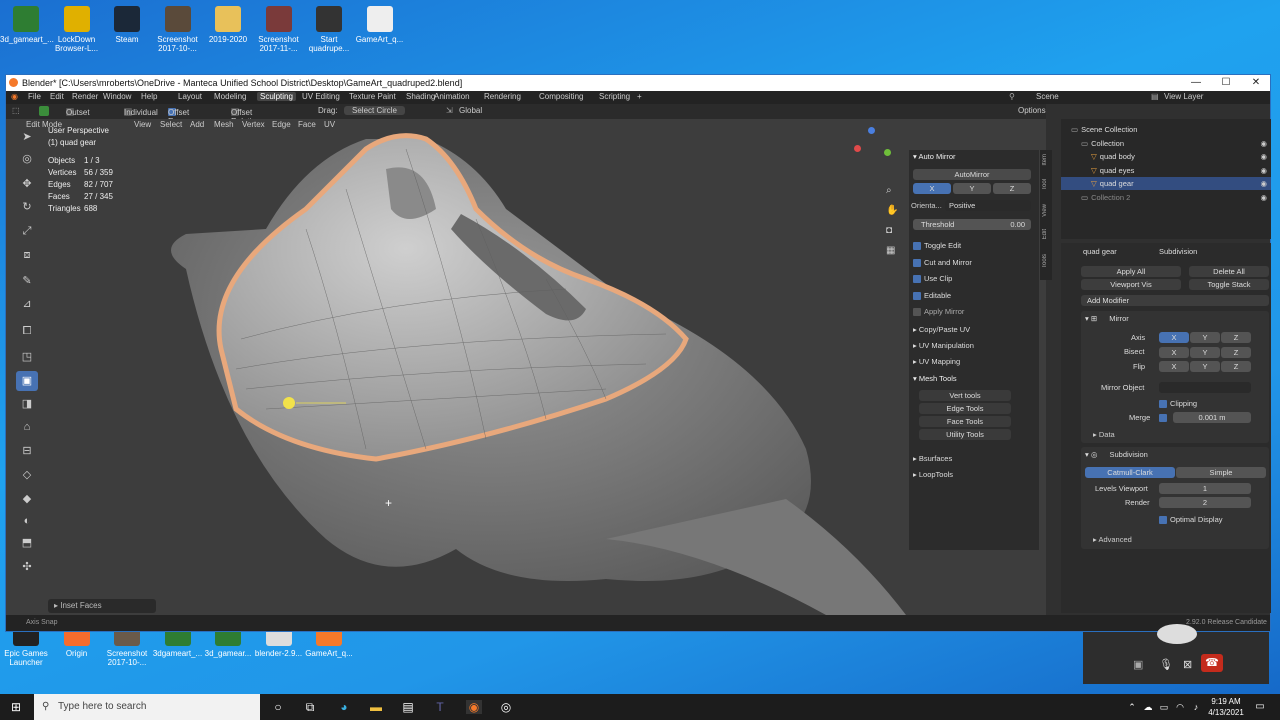  Describe the element at coordinates (937, 245) in the screenshot. I see `option-check: Toggle Edit` at that location.